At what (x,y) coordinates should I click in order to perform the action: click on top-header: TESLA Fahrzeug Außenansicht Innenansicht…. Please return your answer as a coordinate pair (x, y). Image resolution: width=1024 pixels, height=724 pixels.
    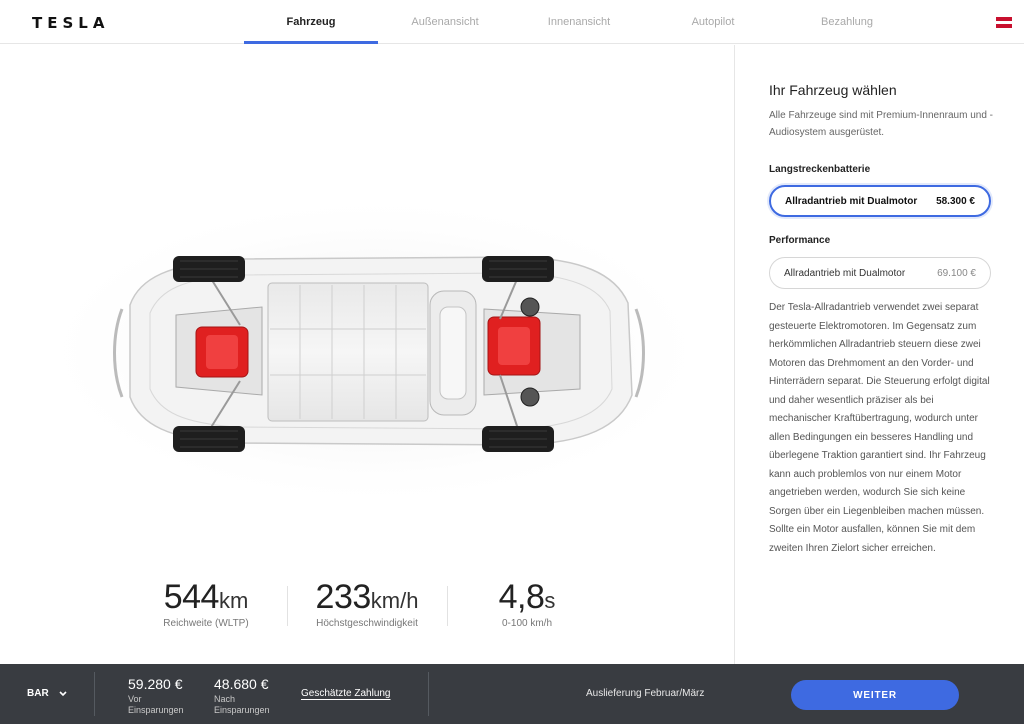
    Looking at the image, I should click on (512, 22).